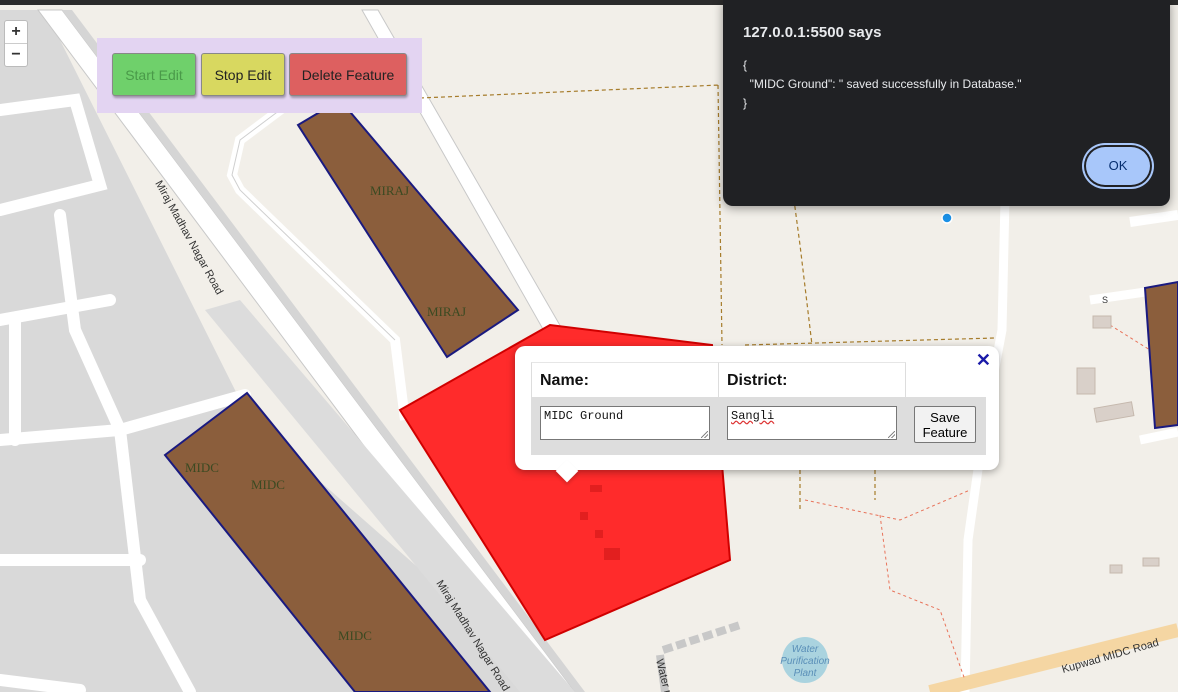 The image size is (1178, 692). I want to click on district-field: Sangli, so click(812, 423).